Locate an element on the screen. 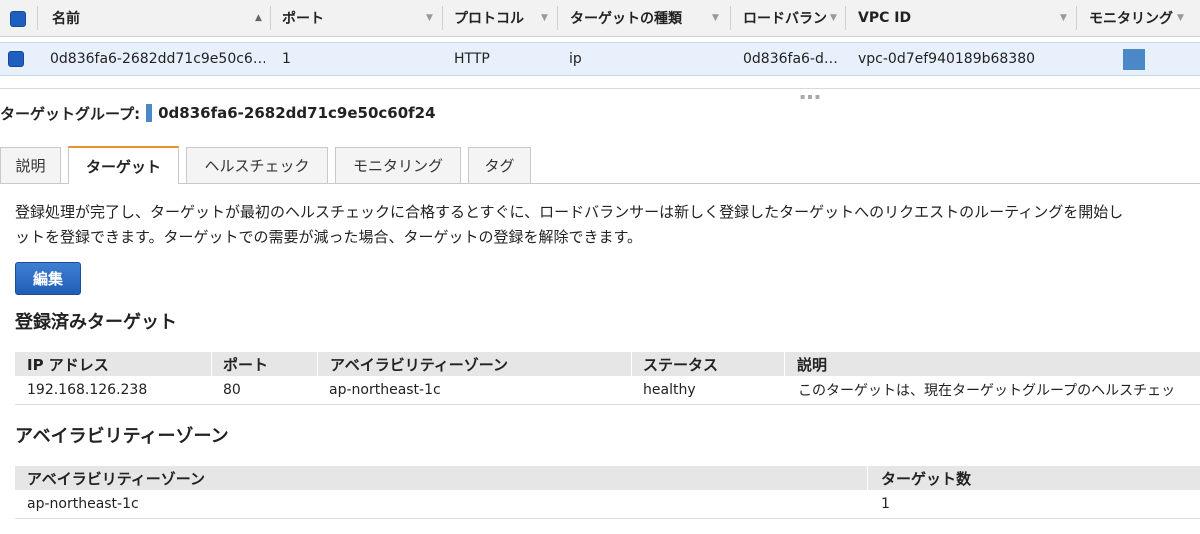  column-header-name: 名前 is located at coordinates (152, 18).